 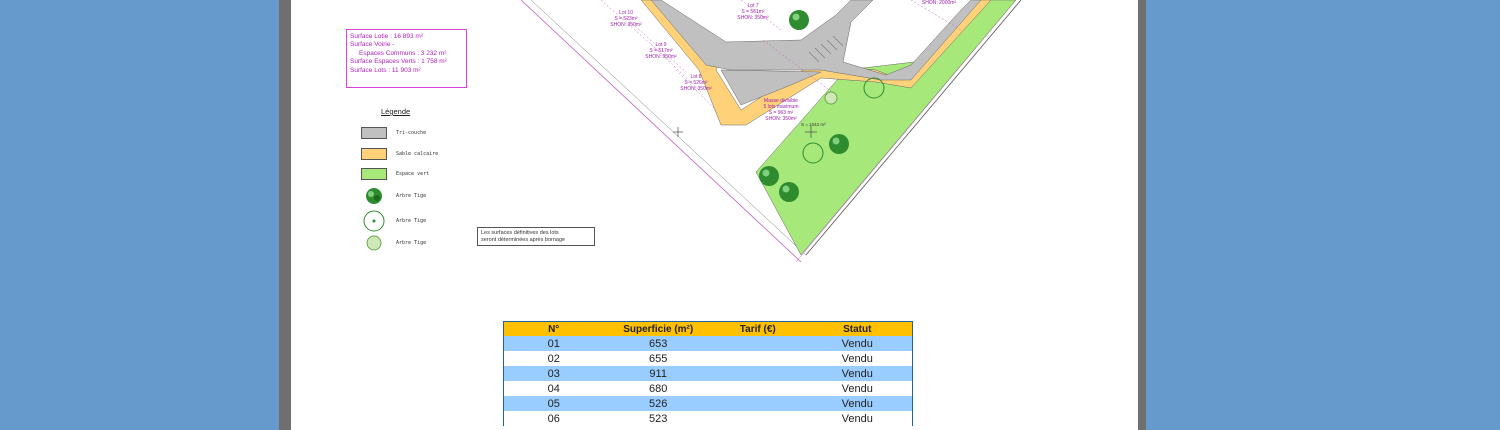 I want to click on cell-superficie: 523, so click(x=658, y=418).